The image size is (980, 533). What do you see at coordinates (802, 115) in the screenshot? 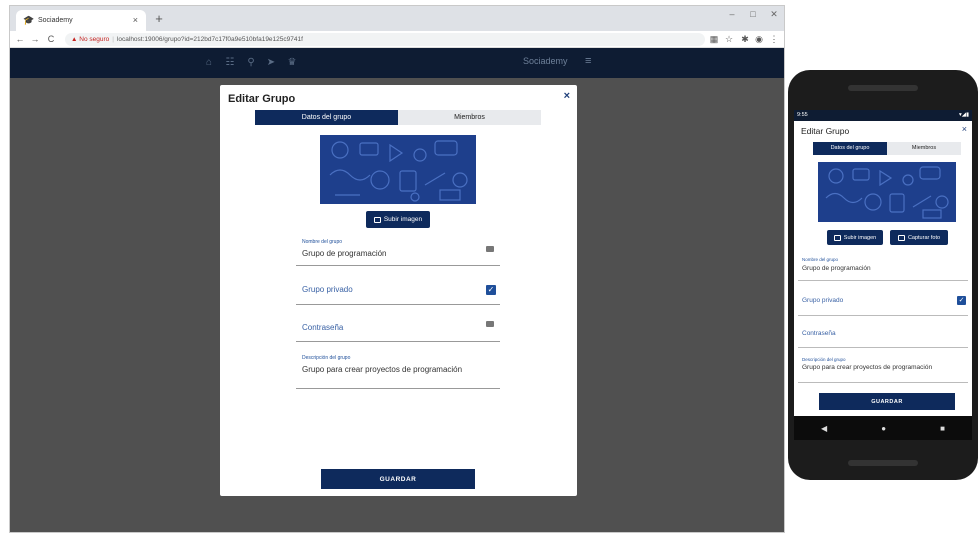
I see `status-time: 9:55` at bounding box center [802, 115].